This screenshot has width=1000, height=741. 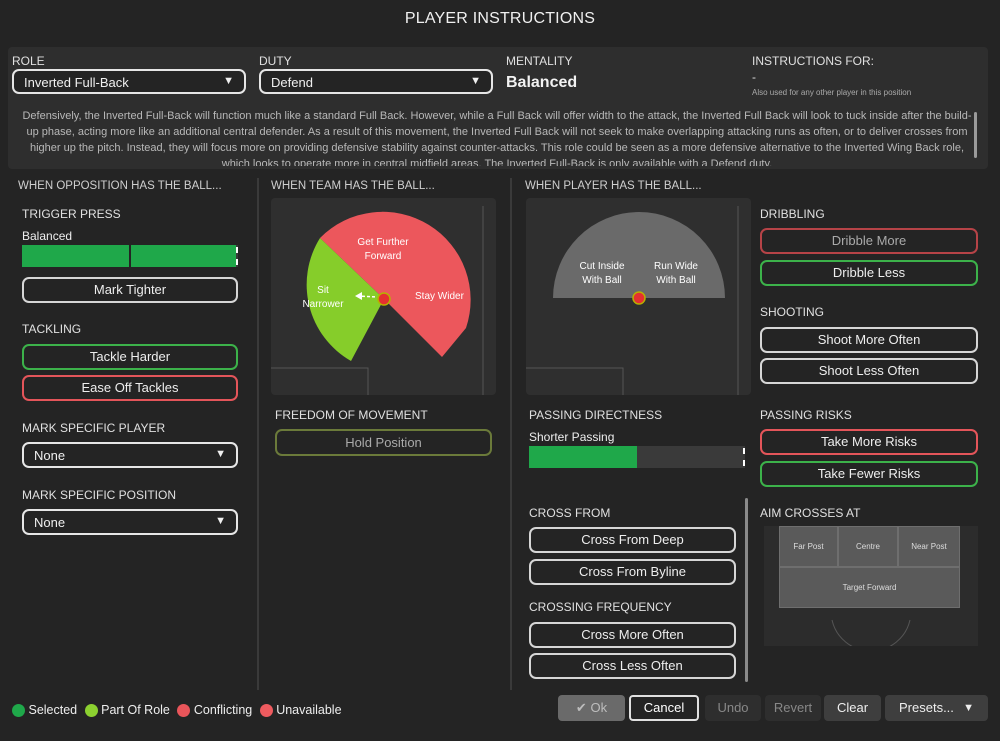 I want to click on take-more-risks-button: Take More Risks, so click(x=869, y=442).